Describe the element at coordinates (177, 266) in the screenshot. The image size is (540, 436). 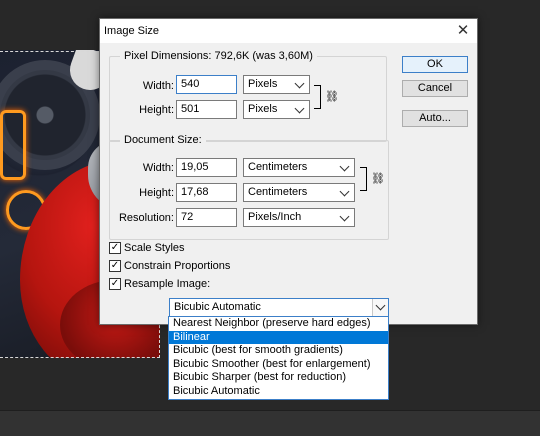
I see `constrain-proportions-label: Constrain Proportions` at that location.